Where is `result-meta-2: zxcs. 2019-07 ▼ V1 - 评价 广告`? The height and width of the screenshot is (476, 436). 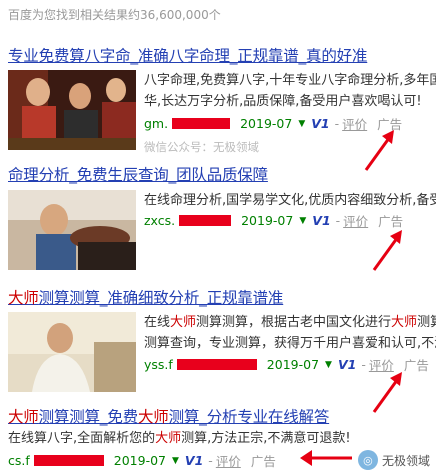
result-meta-2: zxcs. 2019-07 ▼ V1 - 评价 广告 is located at coordinates (274, 220).